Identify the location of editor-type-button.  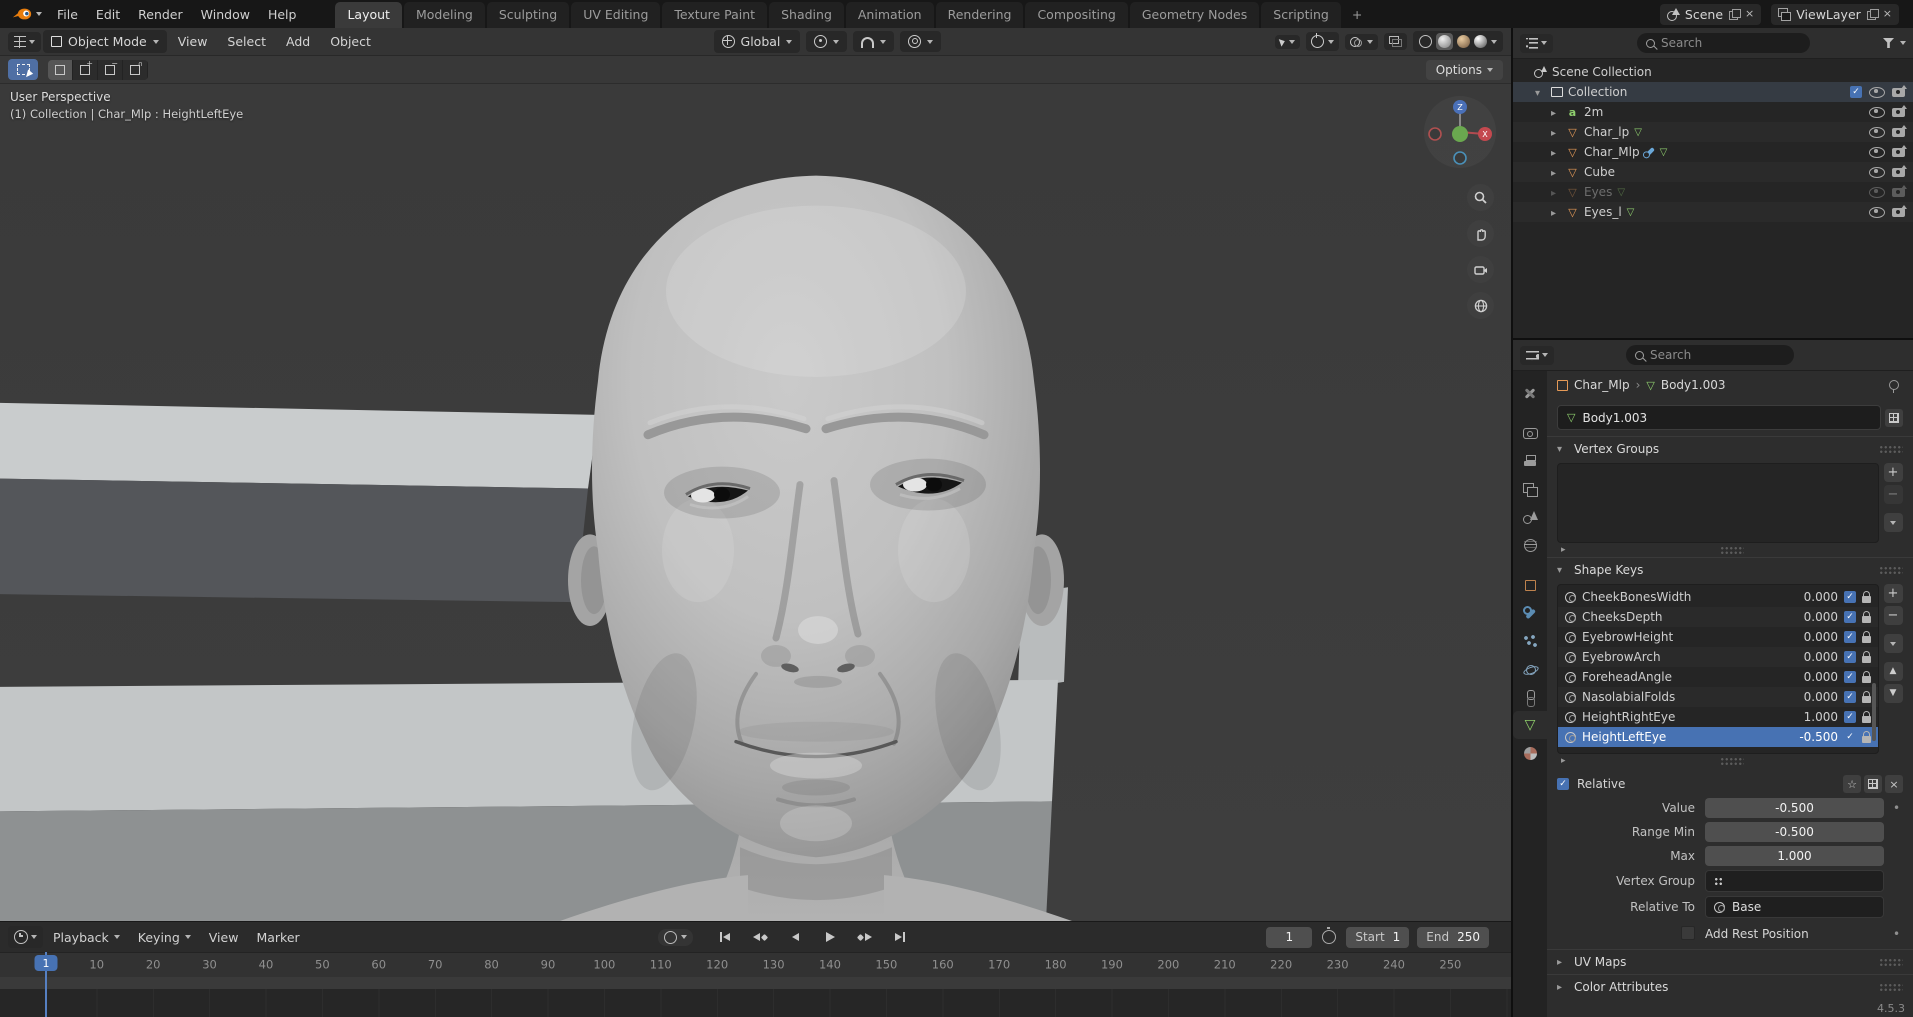
(24, 41).